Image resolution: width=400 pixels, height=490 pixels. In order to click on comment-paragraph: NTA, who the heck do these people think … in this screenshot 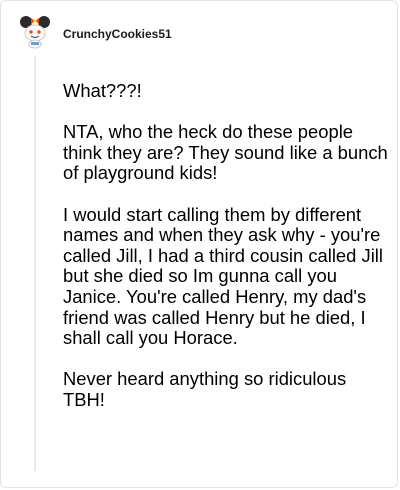, I will do `click(225, 152)`.